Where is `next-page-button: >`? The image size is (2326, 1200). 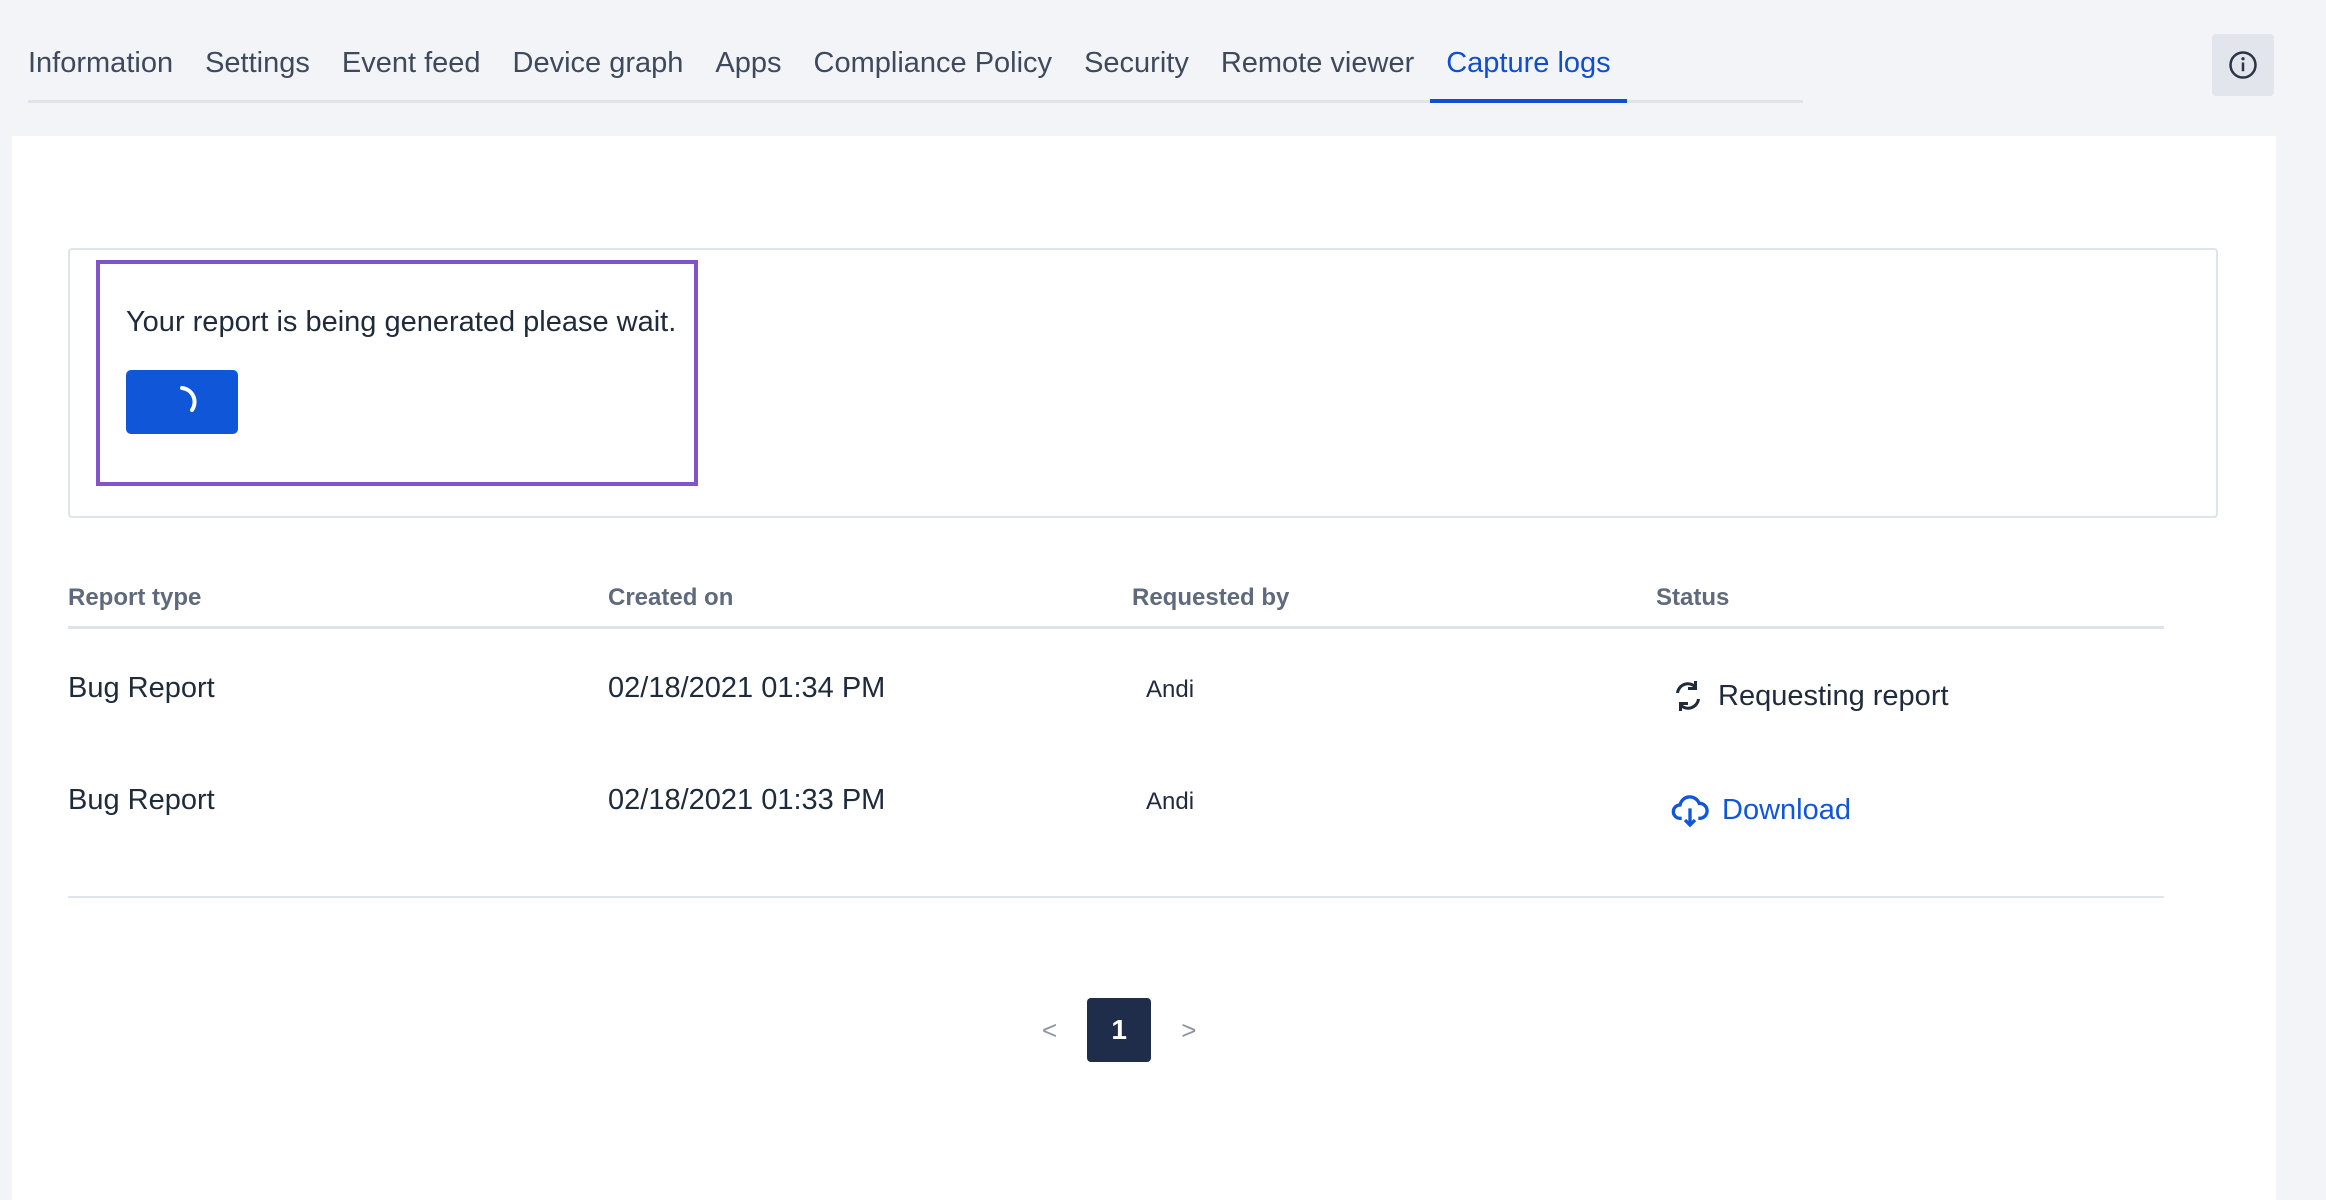 next-page-button: > is located at coordinates (1188, 1030).